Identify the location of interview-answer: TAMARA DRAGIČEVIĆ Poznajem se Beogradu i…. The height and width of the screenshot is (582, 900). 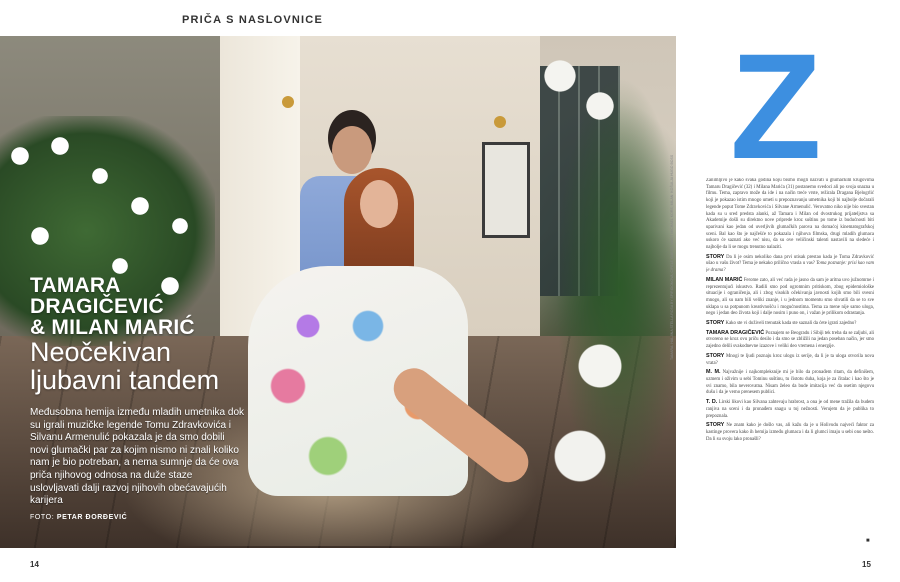
(790, 340).